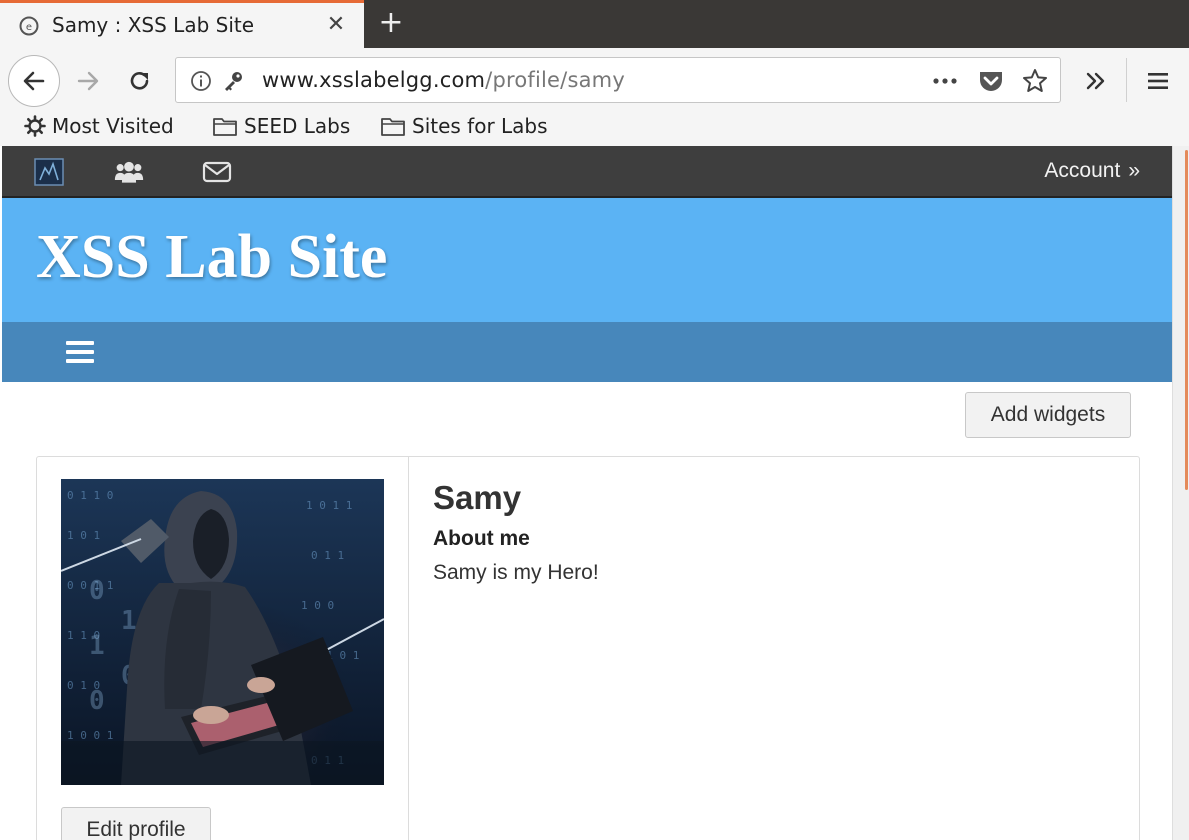 Image resolution: width=1189 pixels, height=840 pixels. What do you see at coordinates (1035, 81) in the screenshot?
I see `star-icon` at bounding box center [1035, 81].